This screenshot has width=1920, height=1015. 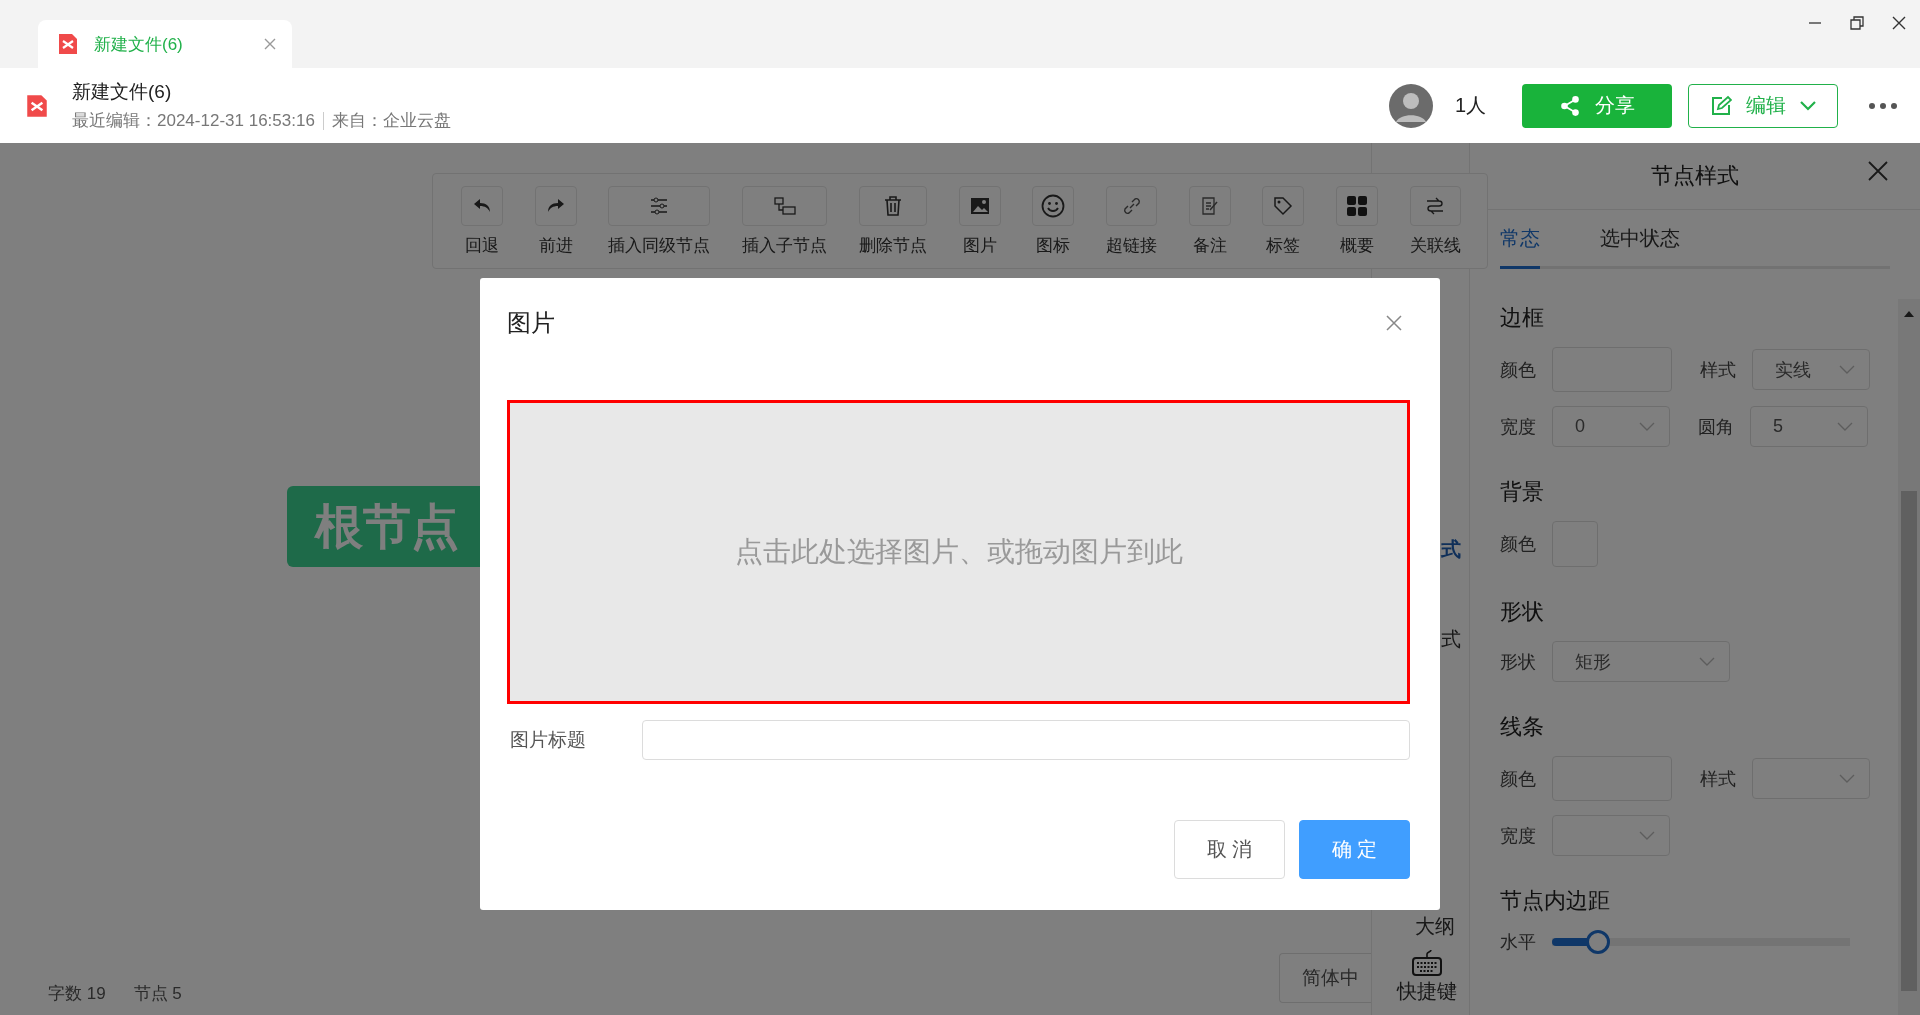 What do you see at coordinates (1555, 901) in the screenshot?
I see `section-heading: 节点内边距` at bounding box center [1555, 901].